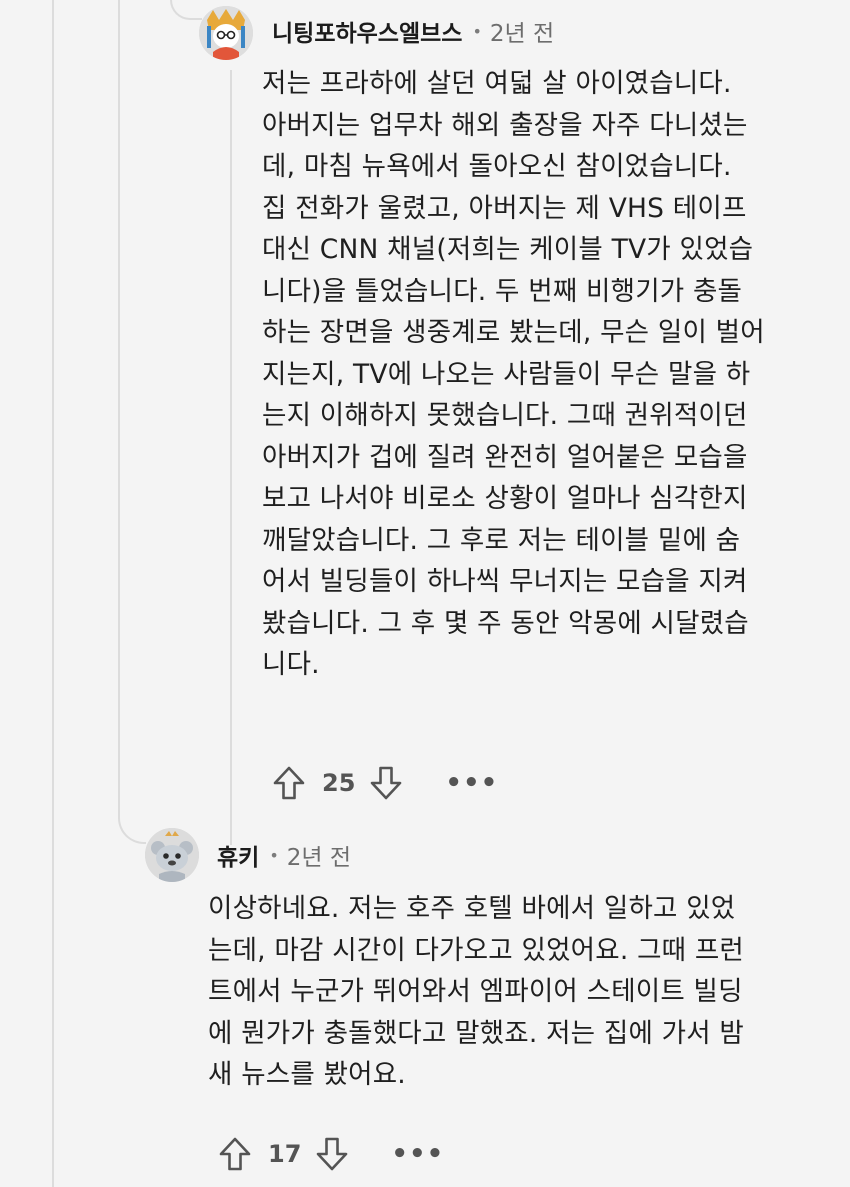 The image size is (850, 1187). Describe the element at coordinates (505, 498) in the screenshot. I see `comment-line: 보고 나서야 비로소 상황이 얼마나 심각한지` at that location.